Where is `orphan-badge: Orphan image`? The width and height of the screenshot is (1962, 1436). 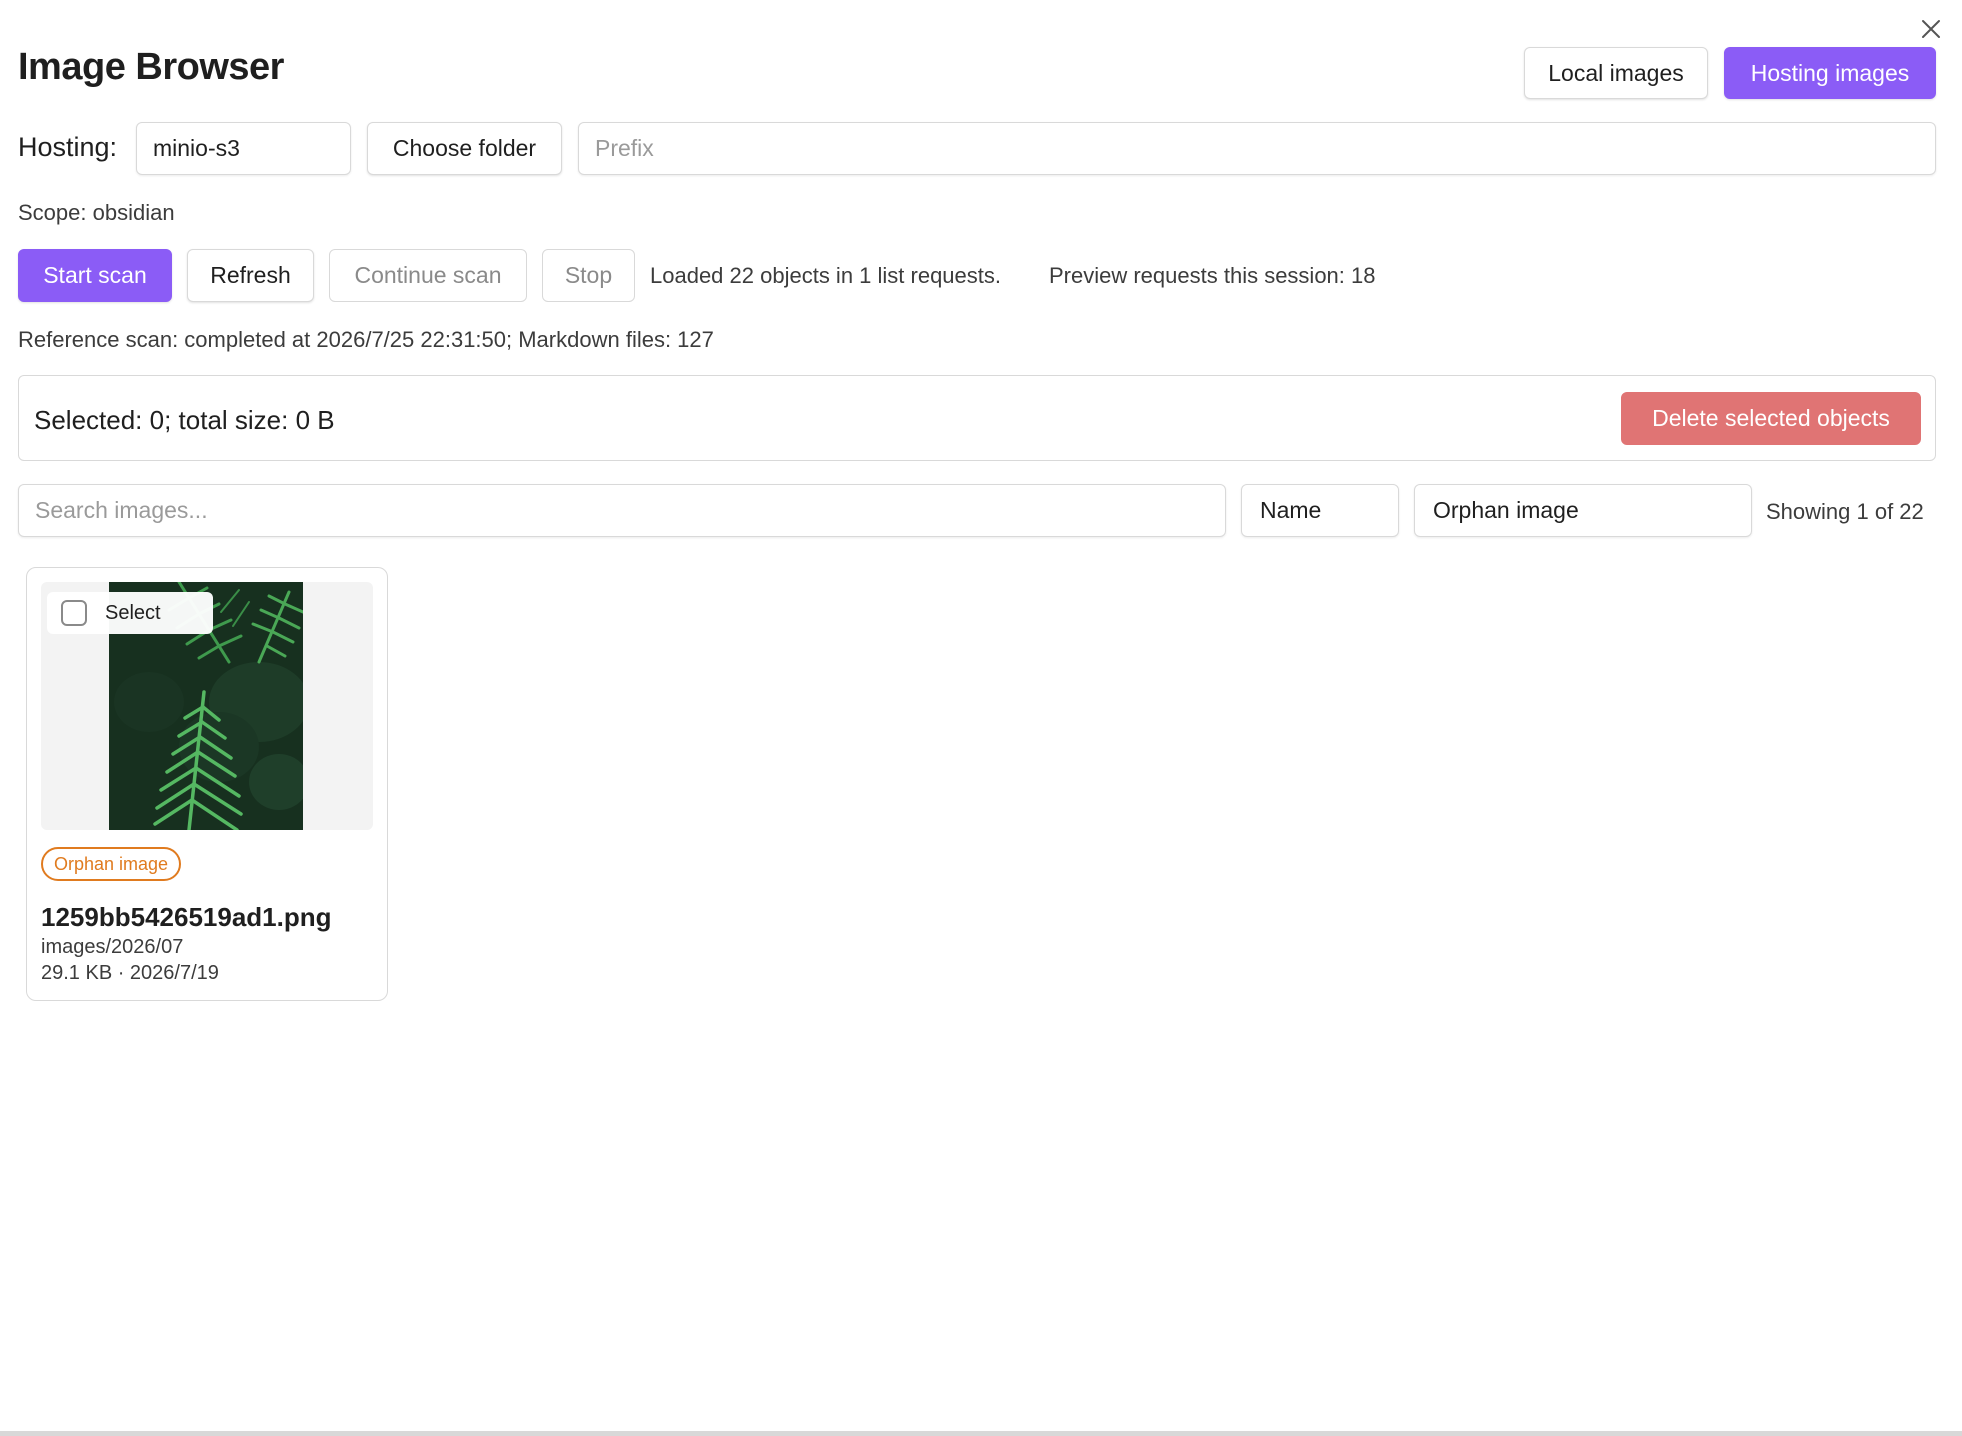
orphan-badge: Orphan image is located at coordinates (111, 864).